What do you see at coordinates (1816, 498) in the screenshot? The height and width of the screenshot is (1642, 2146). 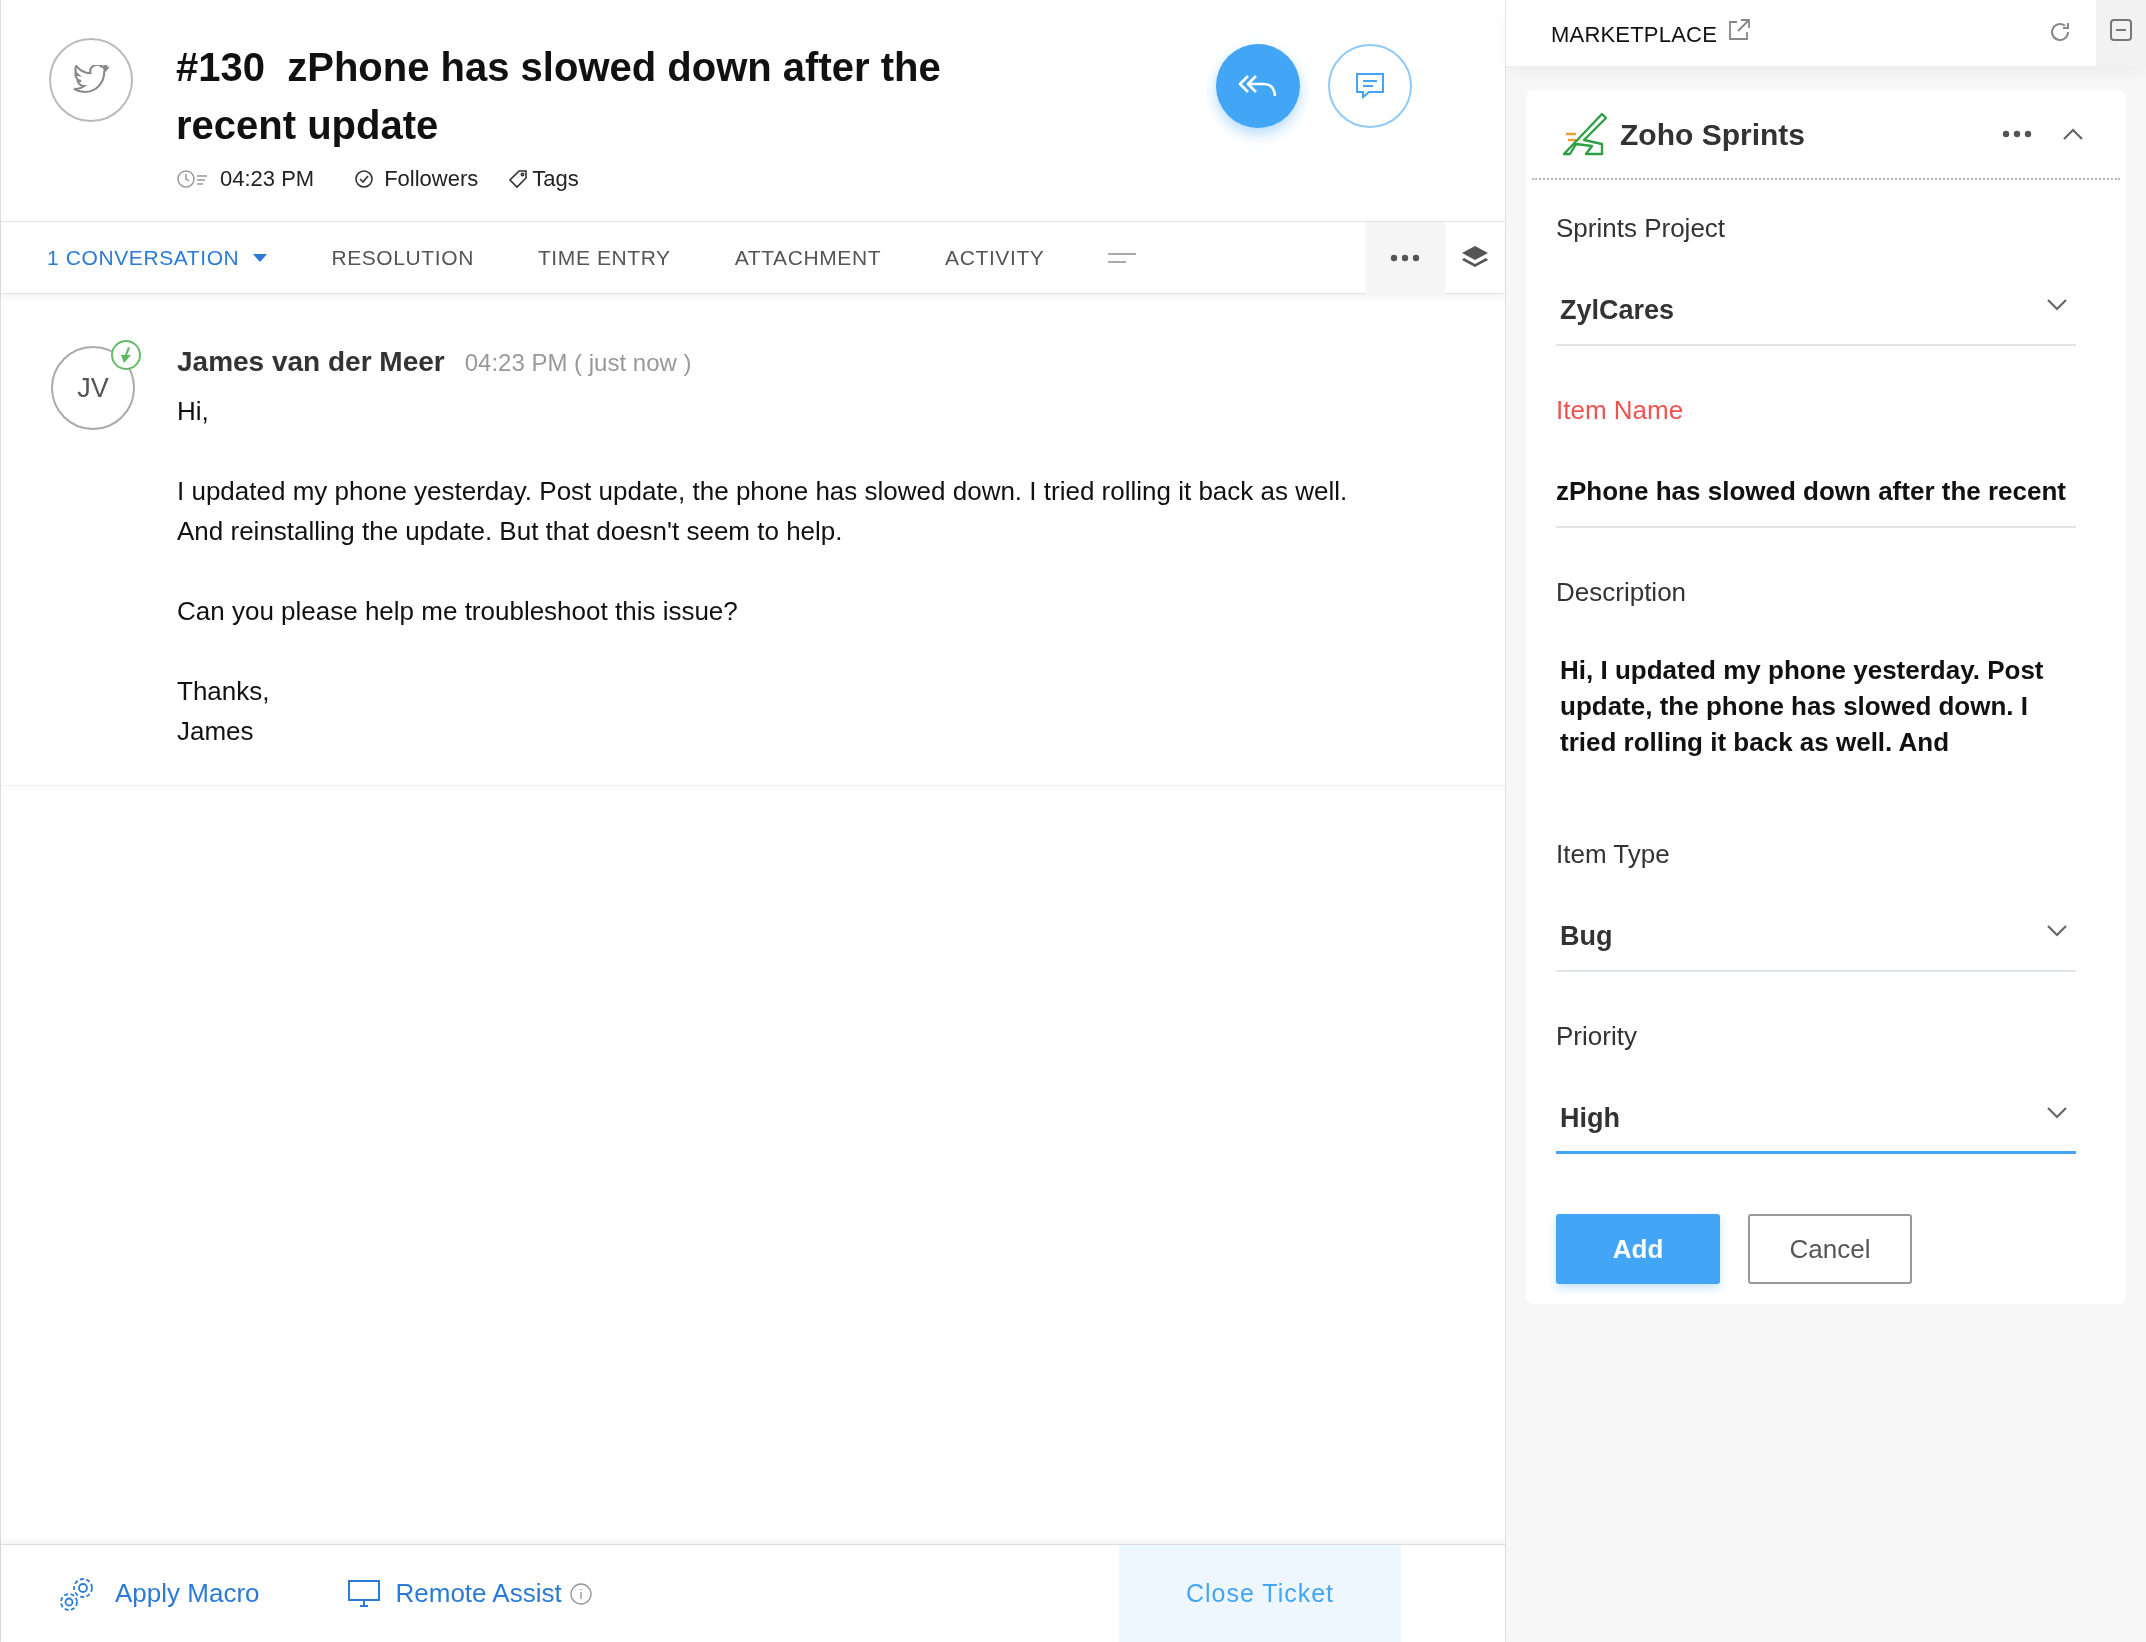 I see `text-field: zPhone has slowed down after the recent` at bounding box center [1816, 498].